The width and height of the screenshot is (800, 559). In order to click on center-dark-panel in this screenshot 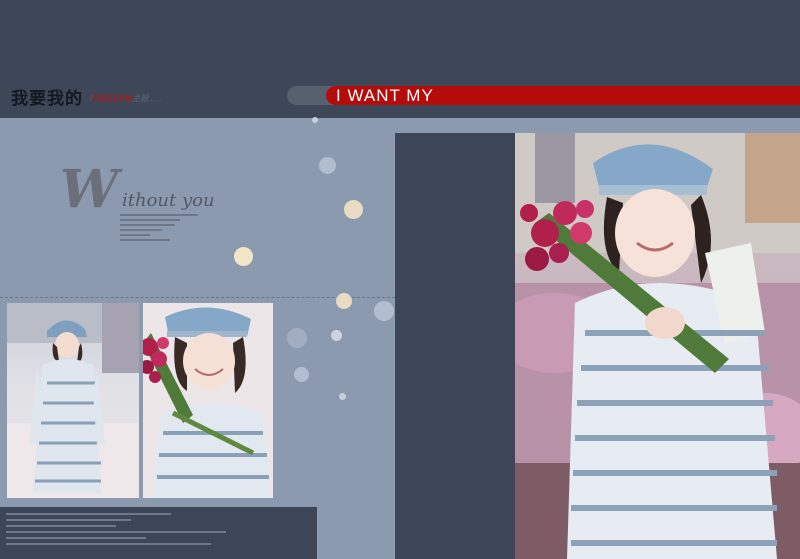, I will do `click(455, 346)`.